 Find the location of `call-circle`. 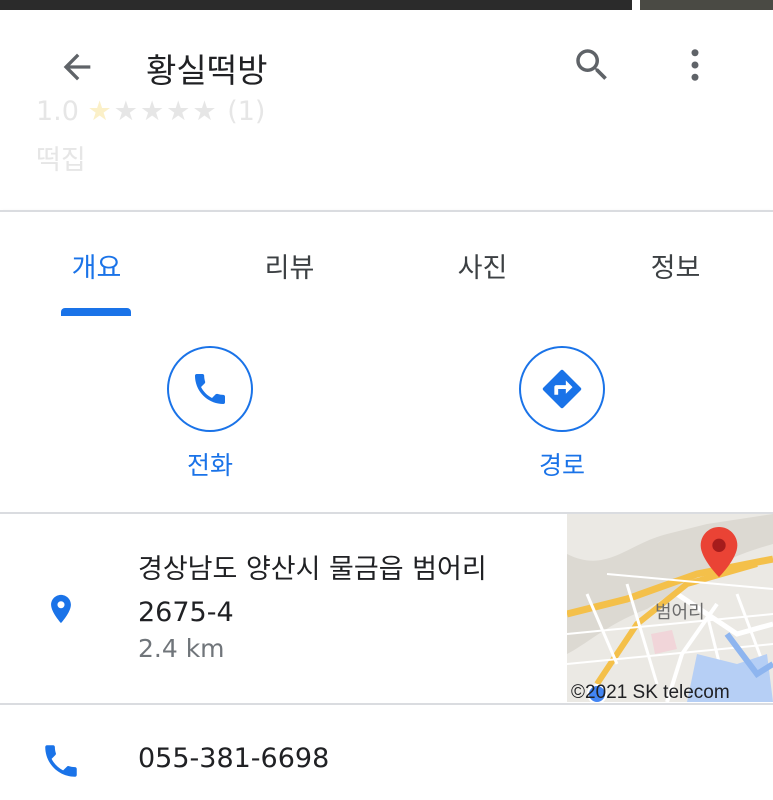

call-circle is located at coordinates (210, 389).